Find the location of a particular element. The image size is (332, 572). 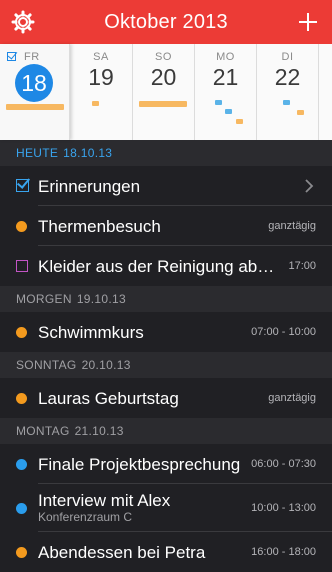

day-number: 22 is located at coordinates (287, 77).